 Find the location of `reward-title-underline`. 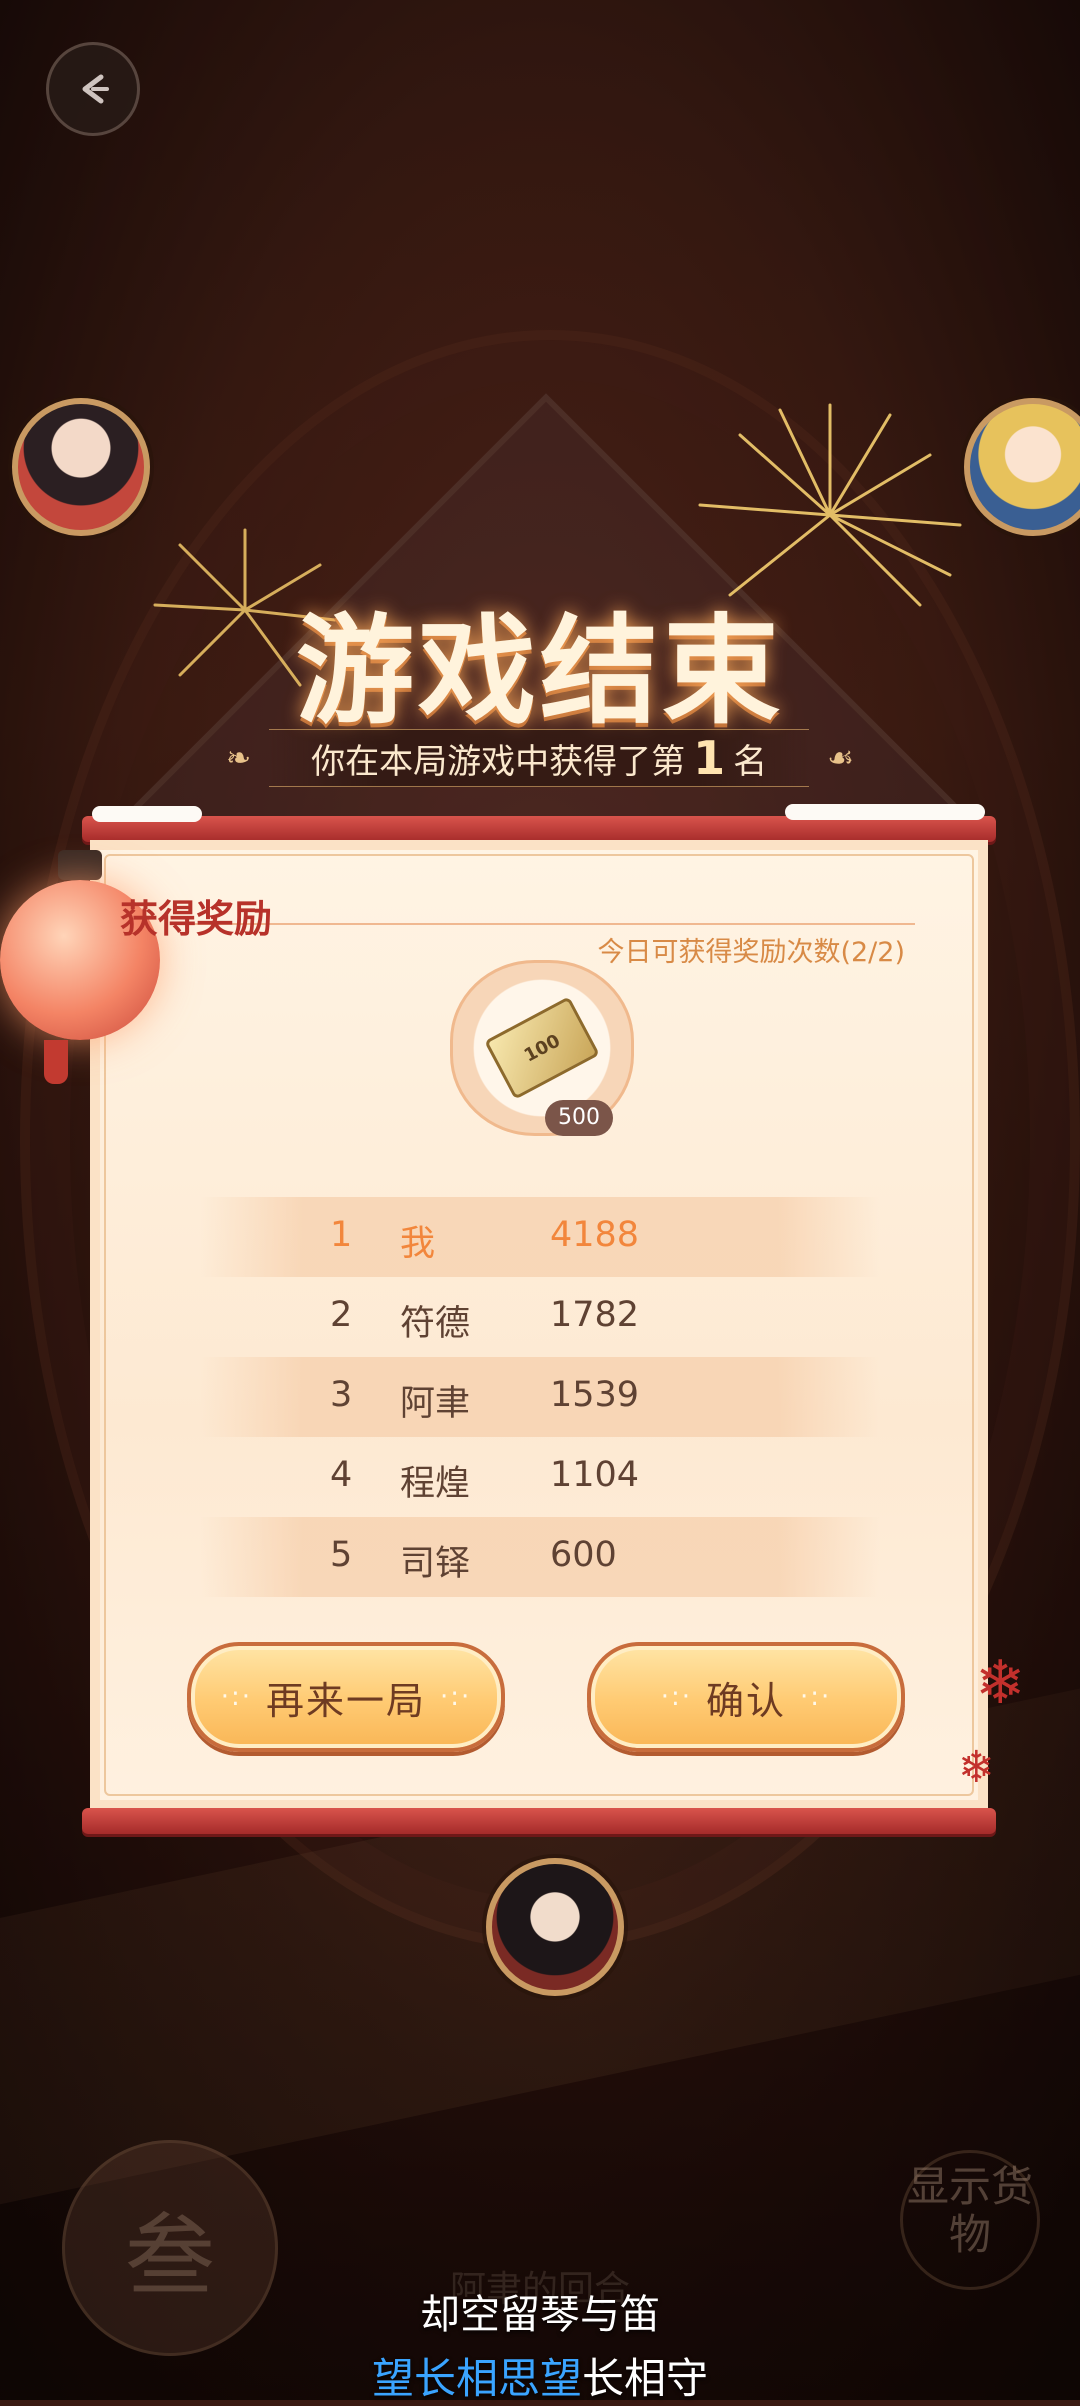

reward-title-underline is located at coordinates (545, 909).